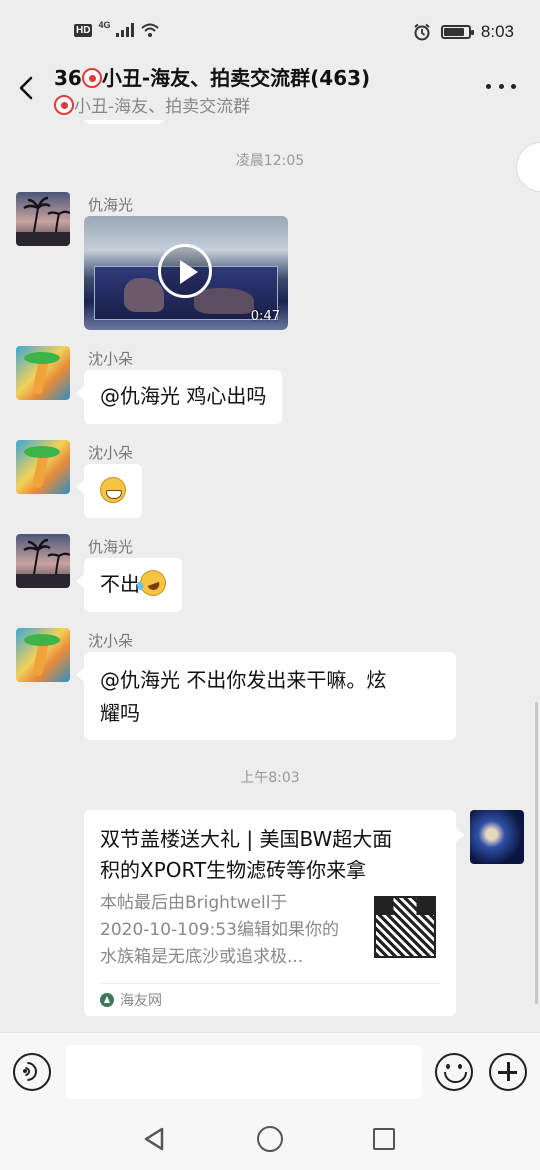 Image resolution: width=540 pixels, height=1170 pixels. What do you see at coordinates (536, 853) in the screenshot?
I see `scrollbar` at bounding box center [536, 853].